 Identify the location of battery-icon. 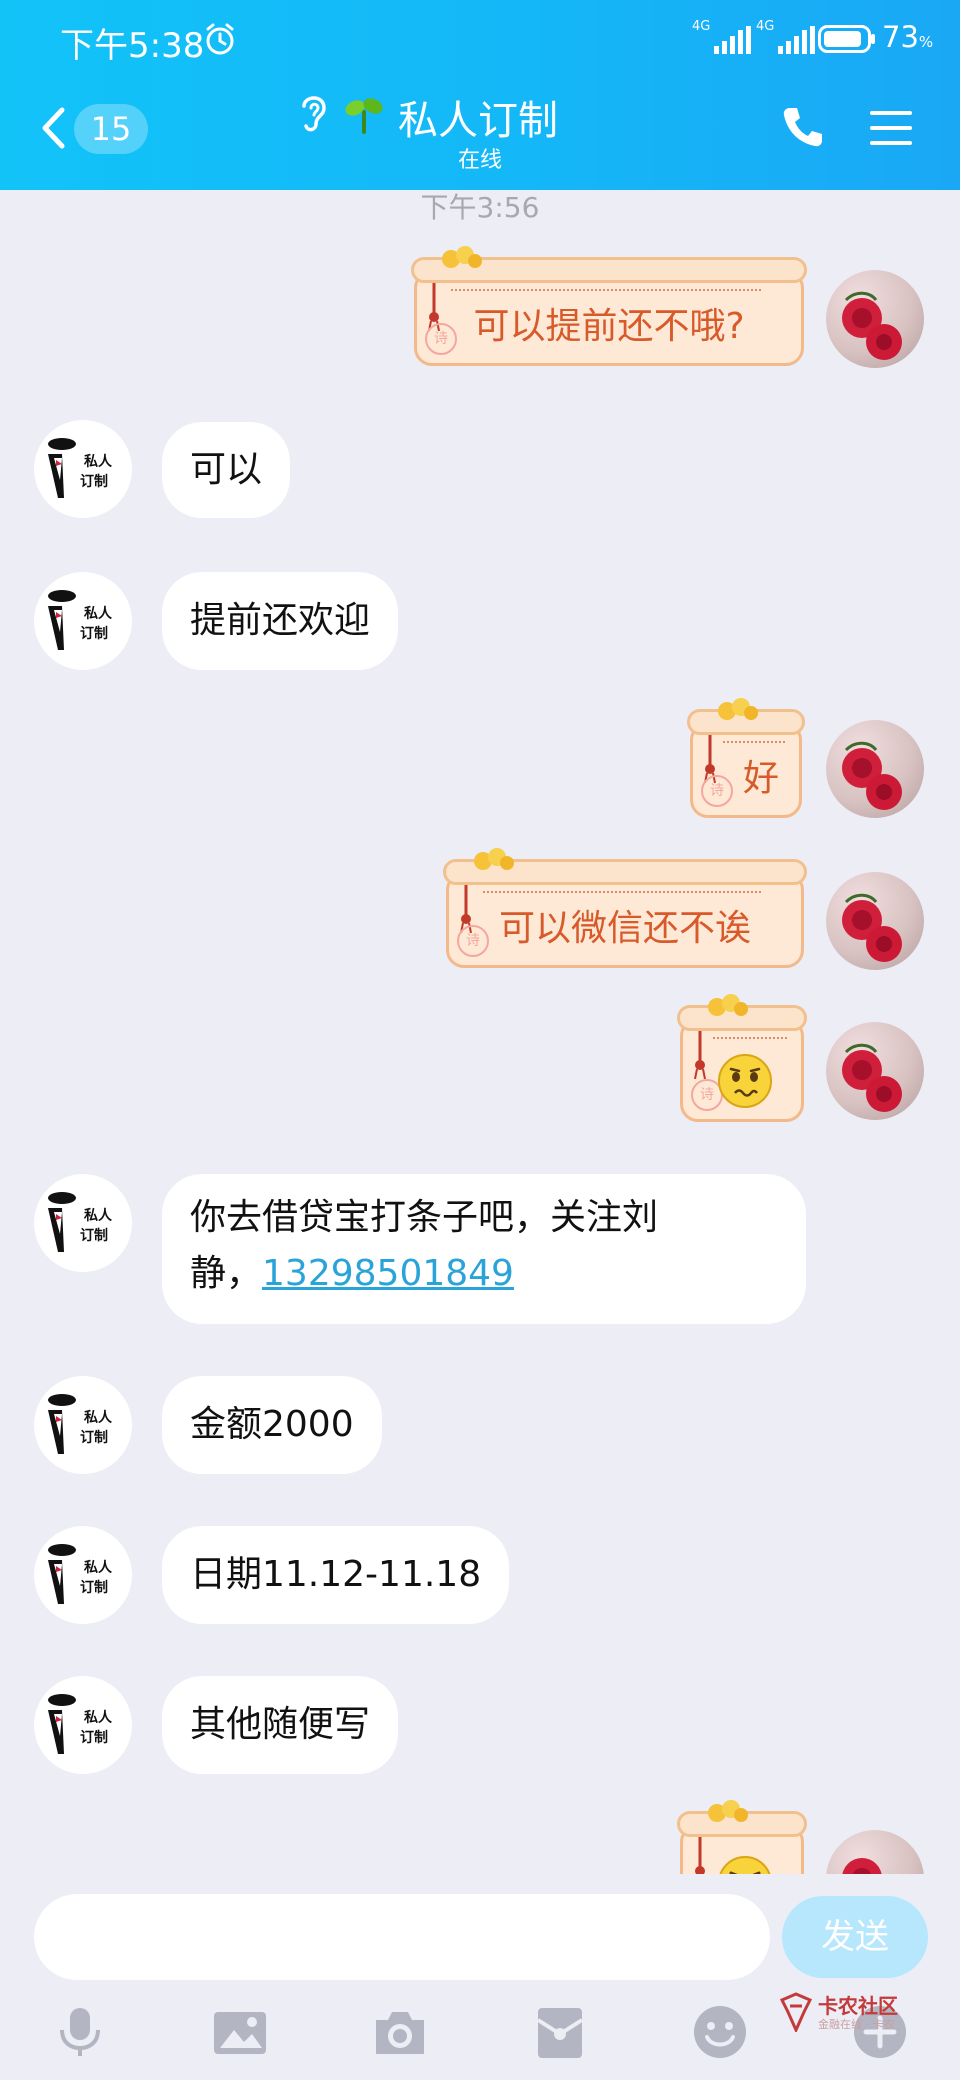
(846, 39).